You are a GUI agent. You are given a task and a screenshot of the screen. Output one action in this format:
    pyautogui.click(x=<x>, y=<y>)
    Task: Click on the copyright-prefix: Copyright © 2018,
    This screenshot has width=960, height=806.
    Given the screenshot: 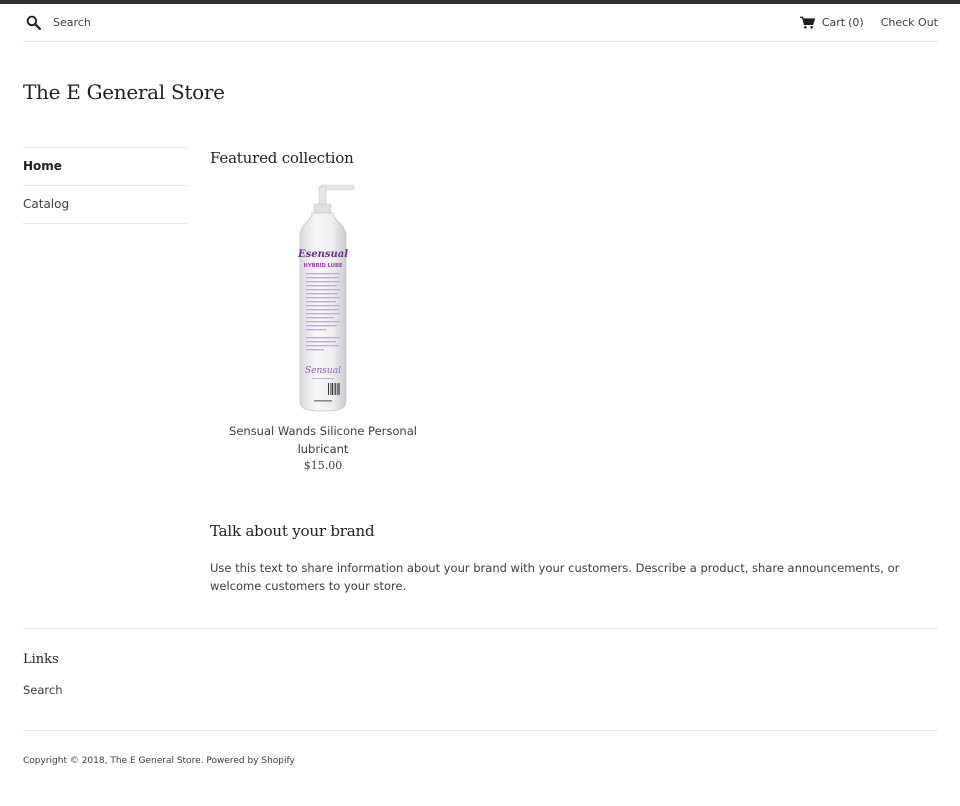 What is the action you would take?
    pyautogui.click(x=65, y=761)
    